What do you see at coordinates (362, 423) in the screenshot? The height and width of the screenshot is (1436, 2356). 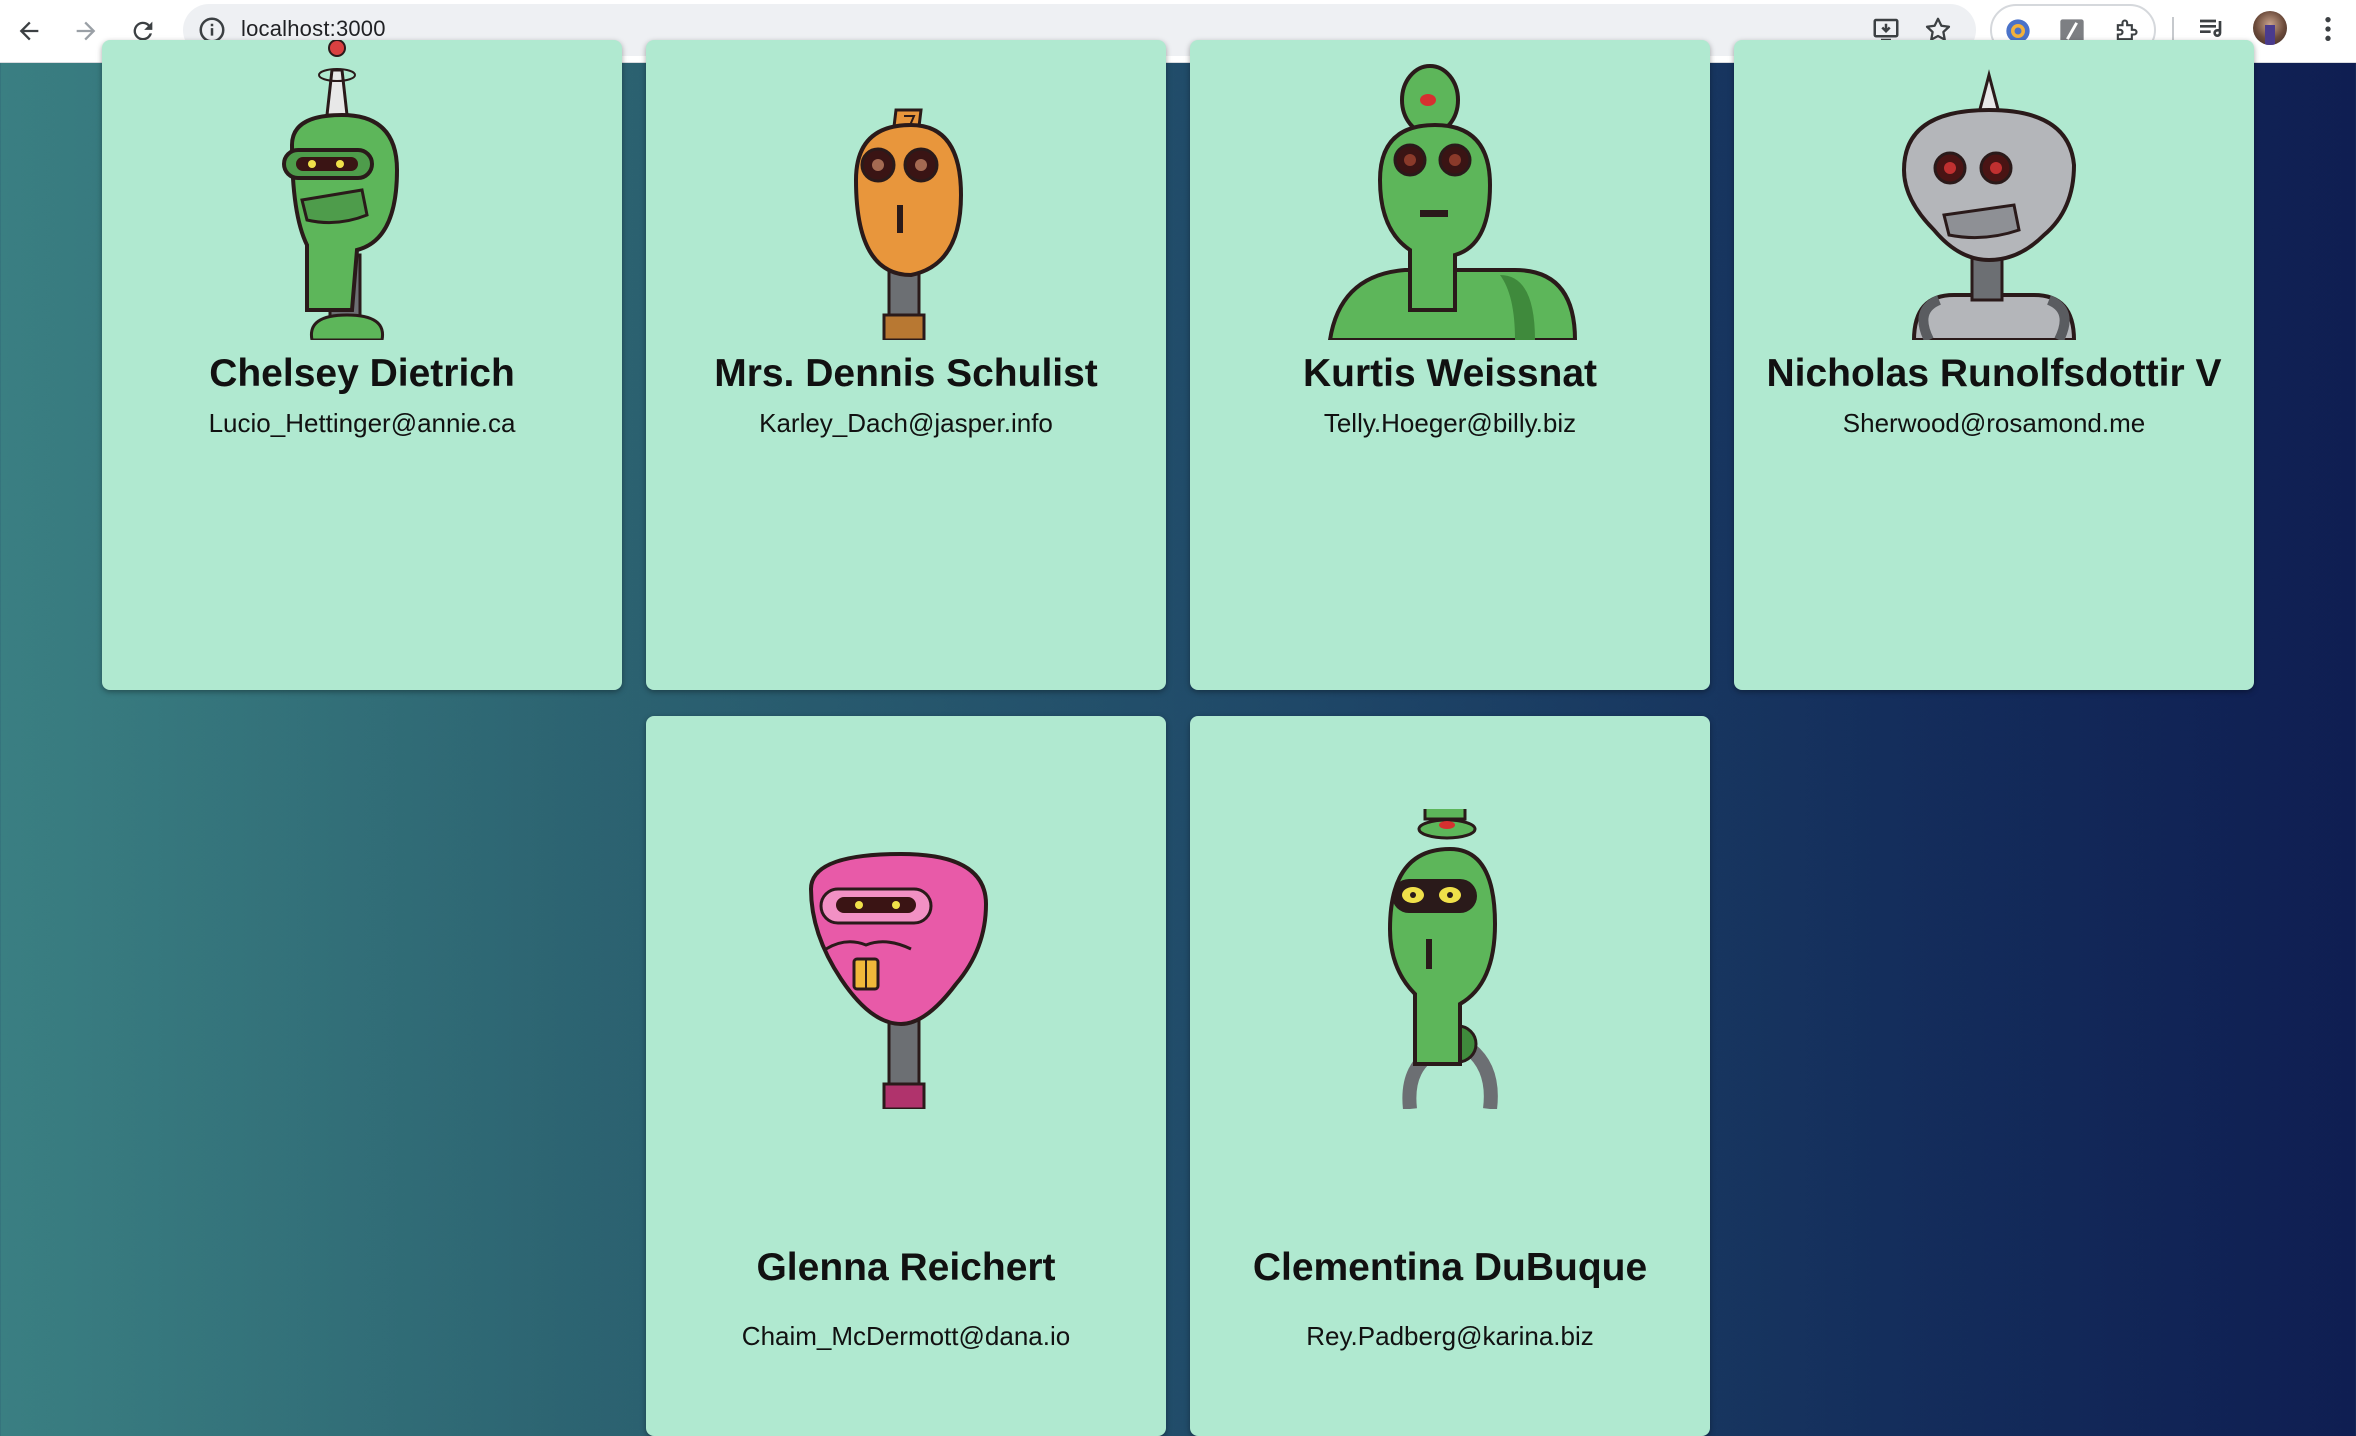 I see `robot-email: Lucio_Hettinger@annie.ca` at bounding box center [362, 423].